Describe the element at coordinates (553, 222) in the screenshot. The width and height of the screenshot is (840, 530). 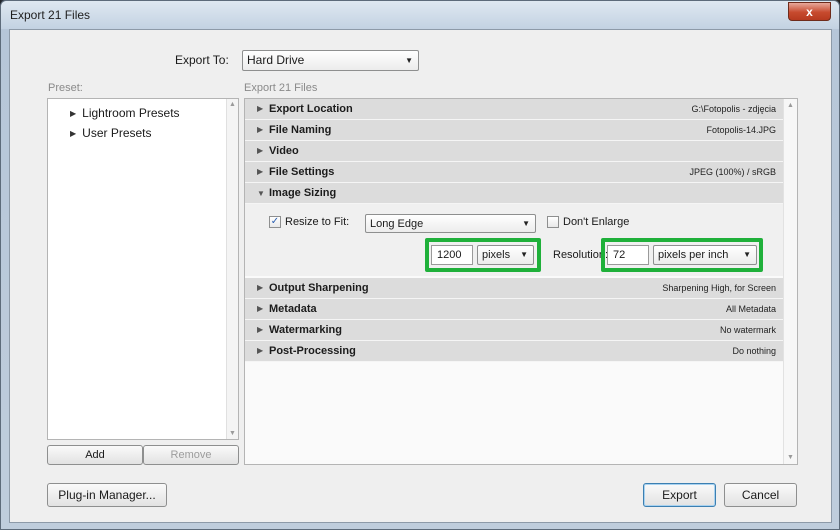
I see `dont-enlarge-checkbox` at that location.